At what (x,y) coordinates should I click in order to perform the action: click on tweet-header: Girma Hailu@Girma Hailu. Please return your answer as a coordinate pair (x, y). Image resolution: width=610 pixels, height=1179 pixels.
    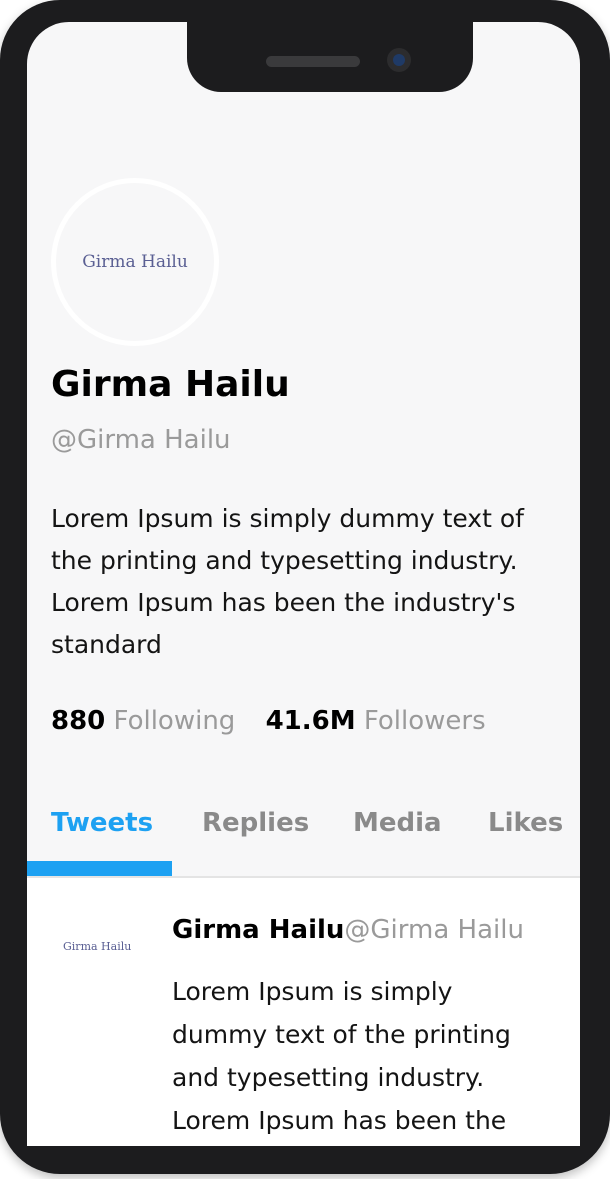
    Looking at the image, I should click on (348, 930).